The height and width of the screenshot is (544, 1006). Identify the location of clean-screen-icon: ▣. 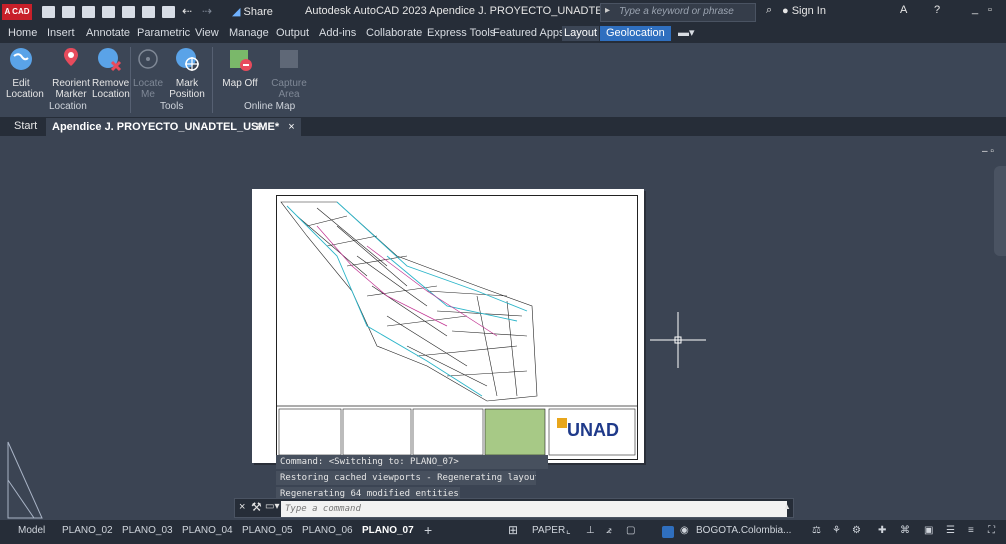
(928, 530).